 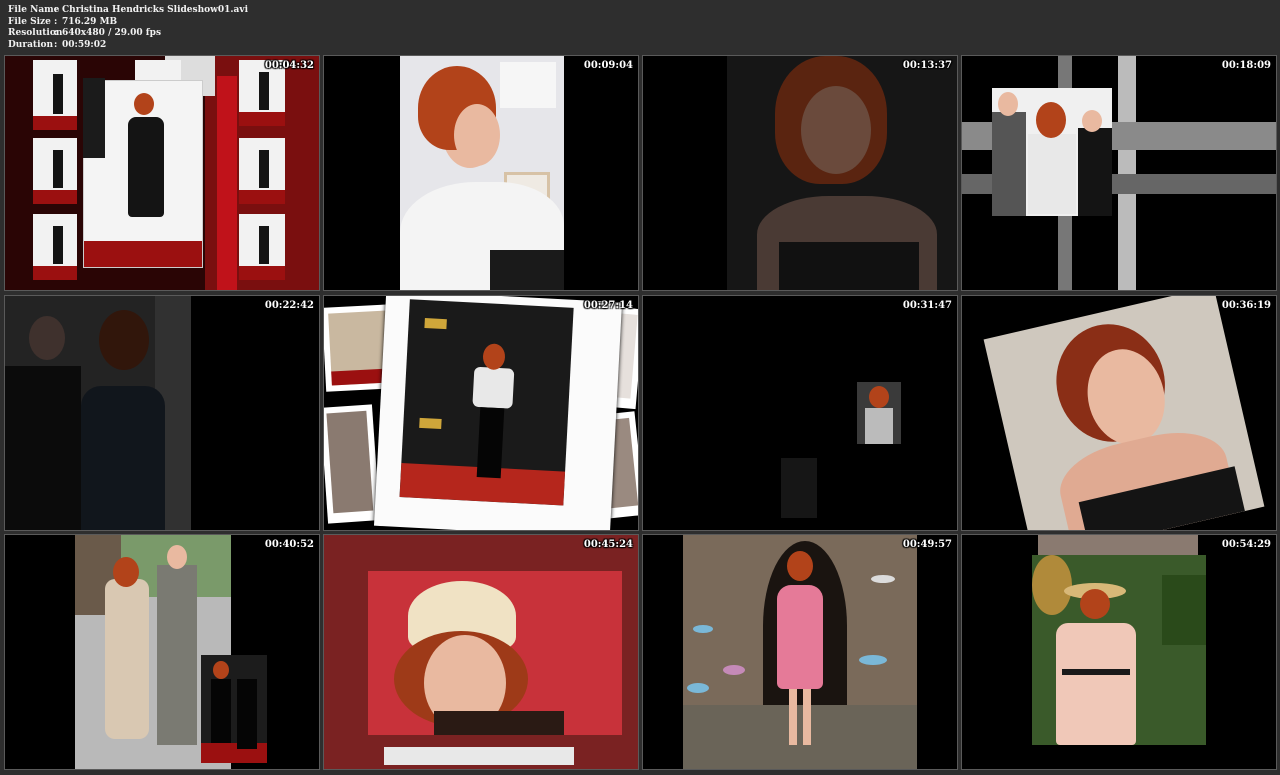 I want to click on timestamp: 00:09:04, so click(x=608, y=65).